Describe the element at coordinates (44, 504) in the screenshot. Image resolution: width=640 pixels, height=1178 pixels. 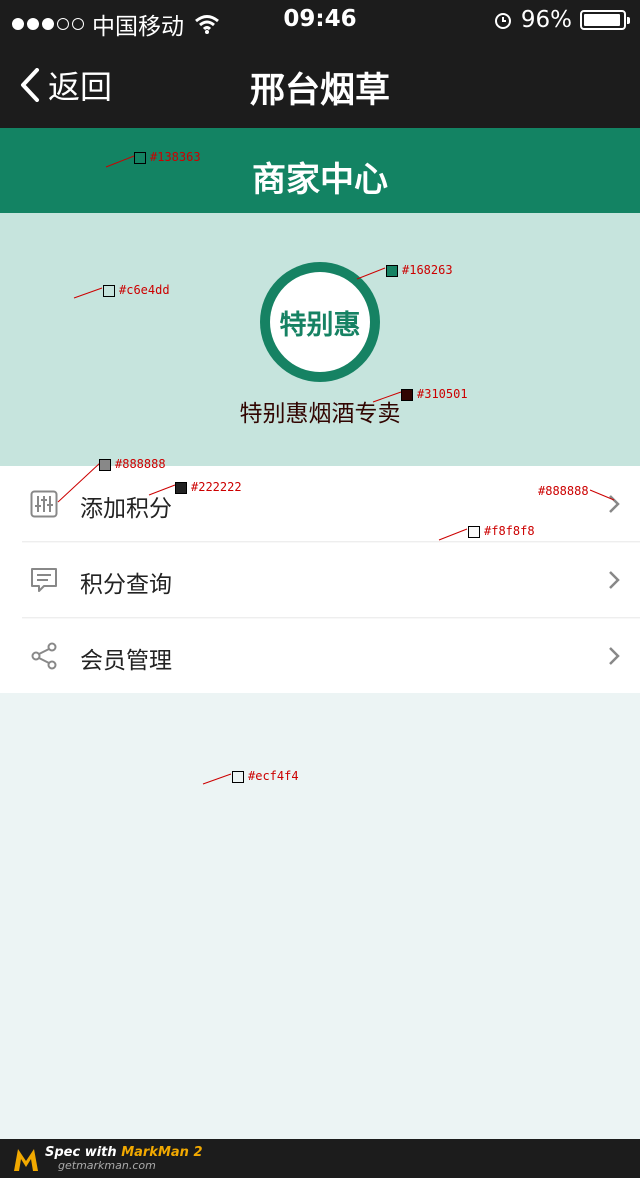
I see `sliders-icon` at that location.